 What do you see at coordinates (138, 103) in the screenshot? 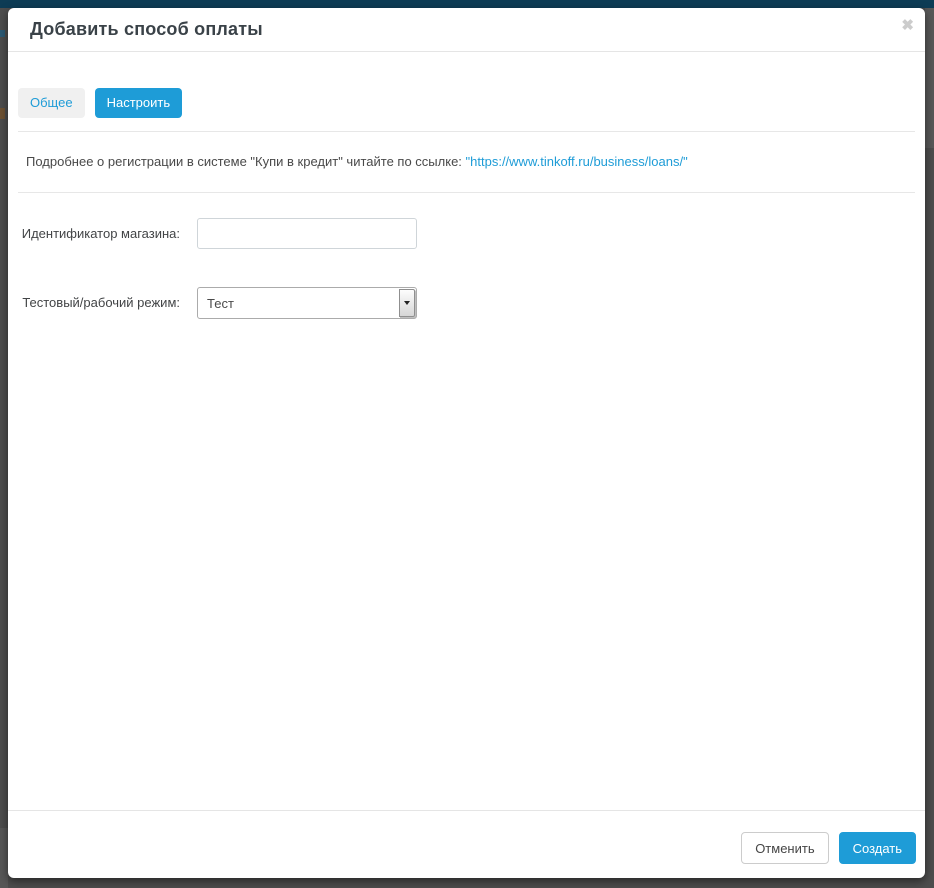
I see `tab-configure: Настроить` at bounding box center [138, 103].